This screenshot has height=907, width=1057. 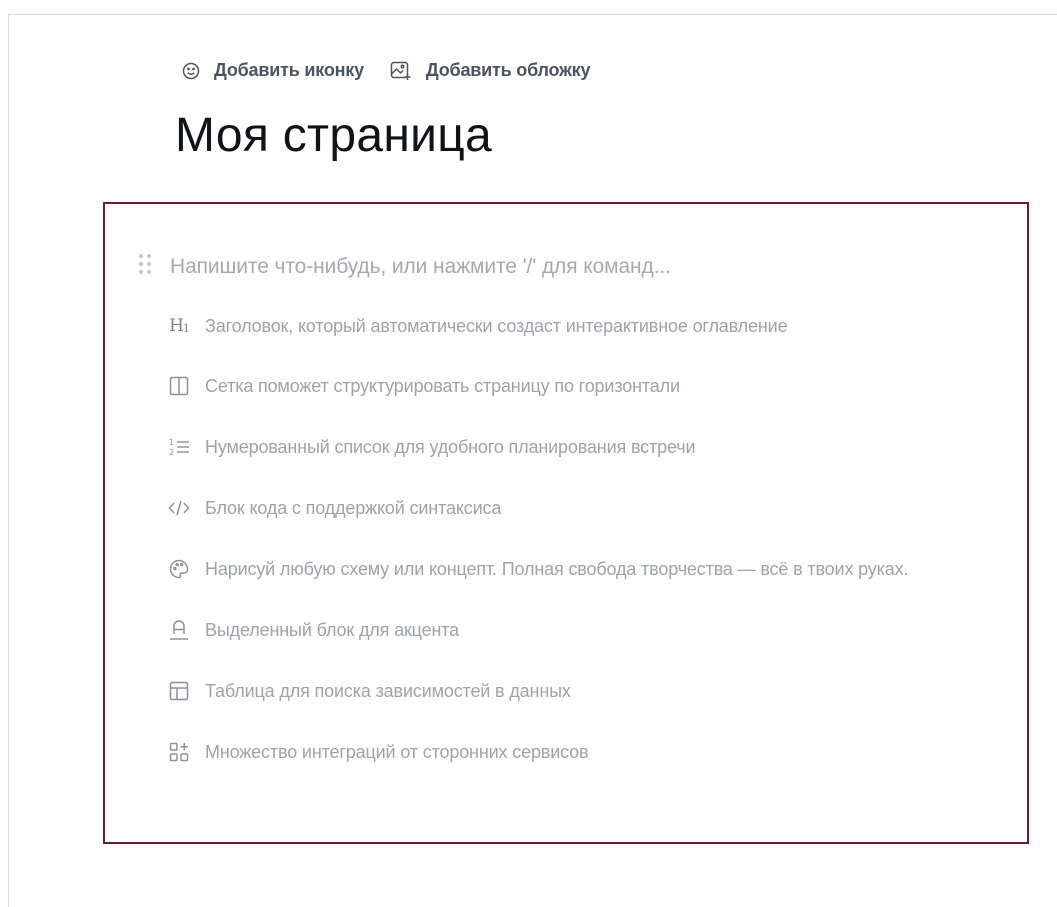 What do you see at coordinates (532, 14) in the screenshot?
I see `window-top-border` at bounding box center [532, 14].